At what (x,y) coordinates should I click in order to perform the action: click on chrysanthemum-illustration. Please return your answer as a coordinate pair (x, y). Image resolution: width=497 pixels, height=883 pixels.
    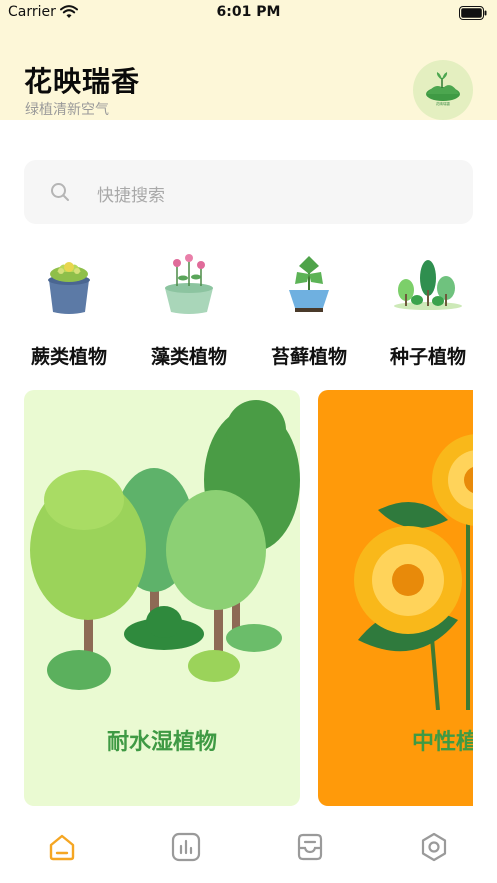
    Looking at the image, I should click on (413, 572).